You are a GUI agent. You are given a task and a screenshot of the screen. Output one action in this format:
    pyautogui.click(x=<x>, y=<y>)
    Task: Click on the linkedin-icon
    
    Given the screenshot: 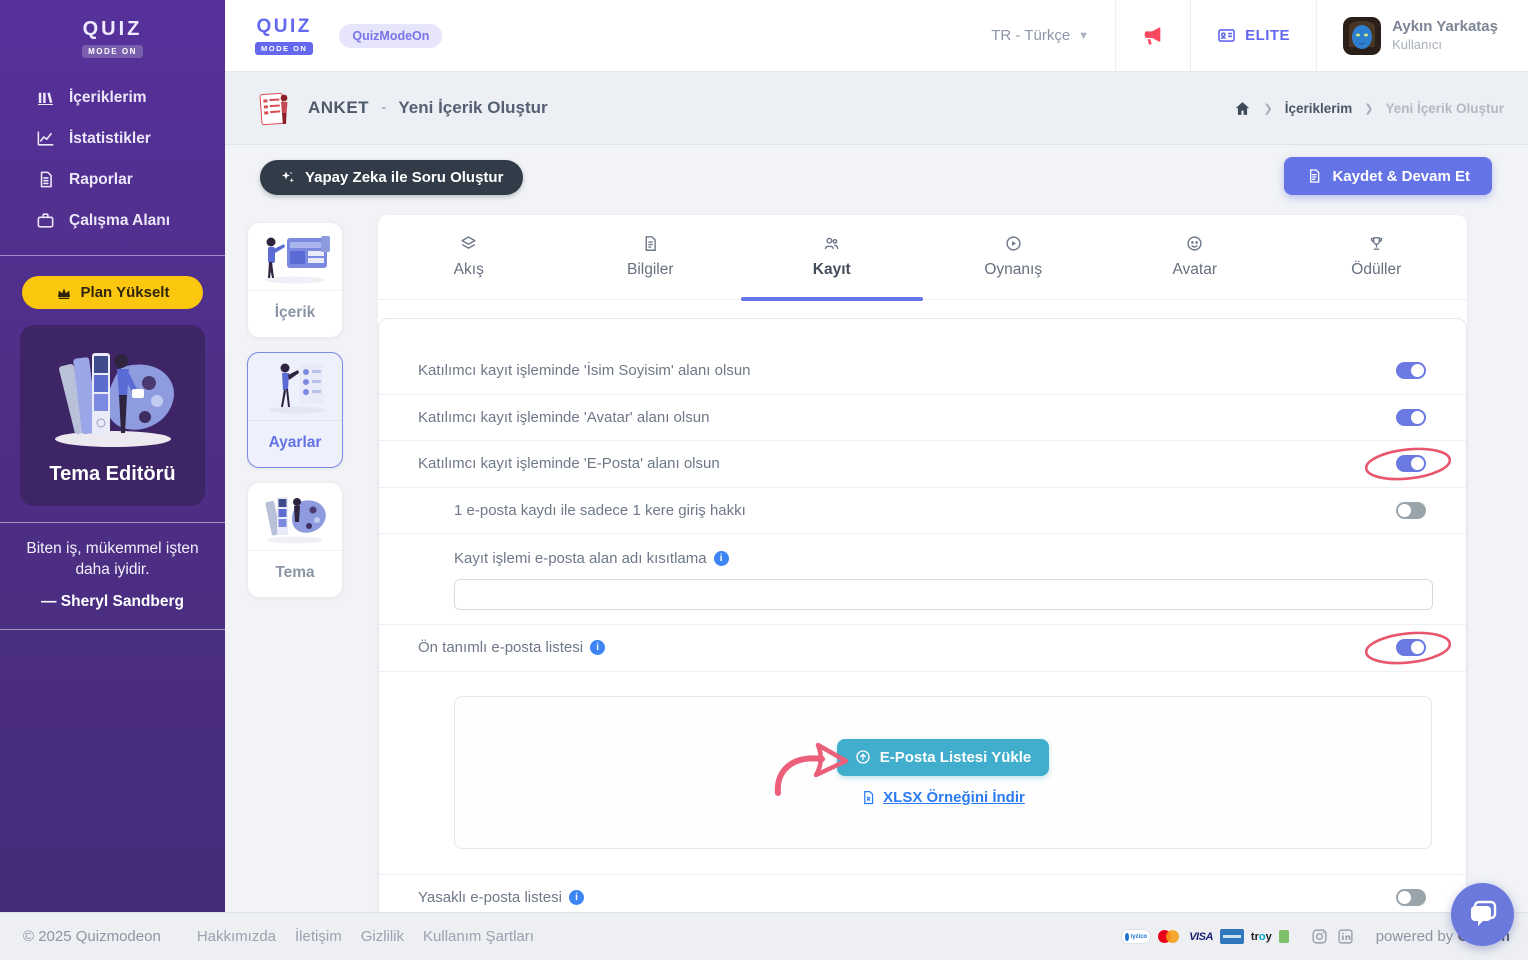 What is the action you would take?
    pyautogui.click(x=1345, y=936)
    